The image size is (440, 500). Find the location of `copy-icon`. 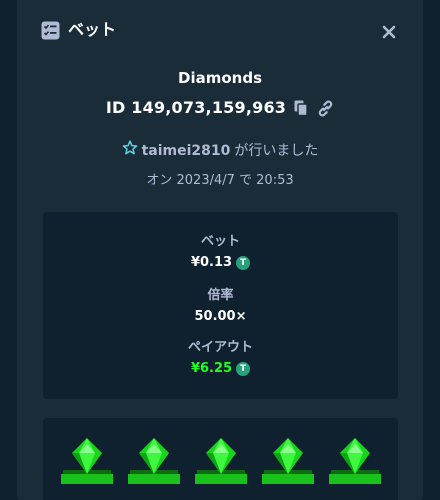

copy-icon is located at coordinates (301, 108).